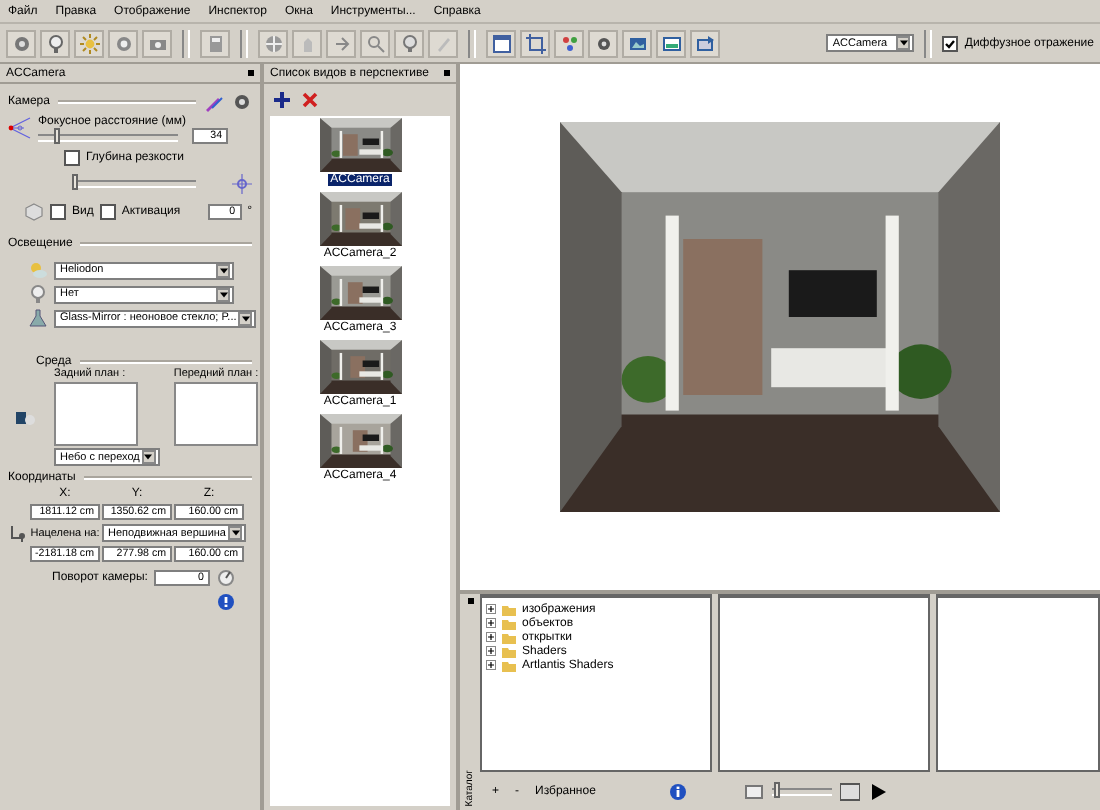 The width and height of the screenshot is (1100, 810). I want to click on background-list, so click(96, 414).